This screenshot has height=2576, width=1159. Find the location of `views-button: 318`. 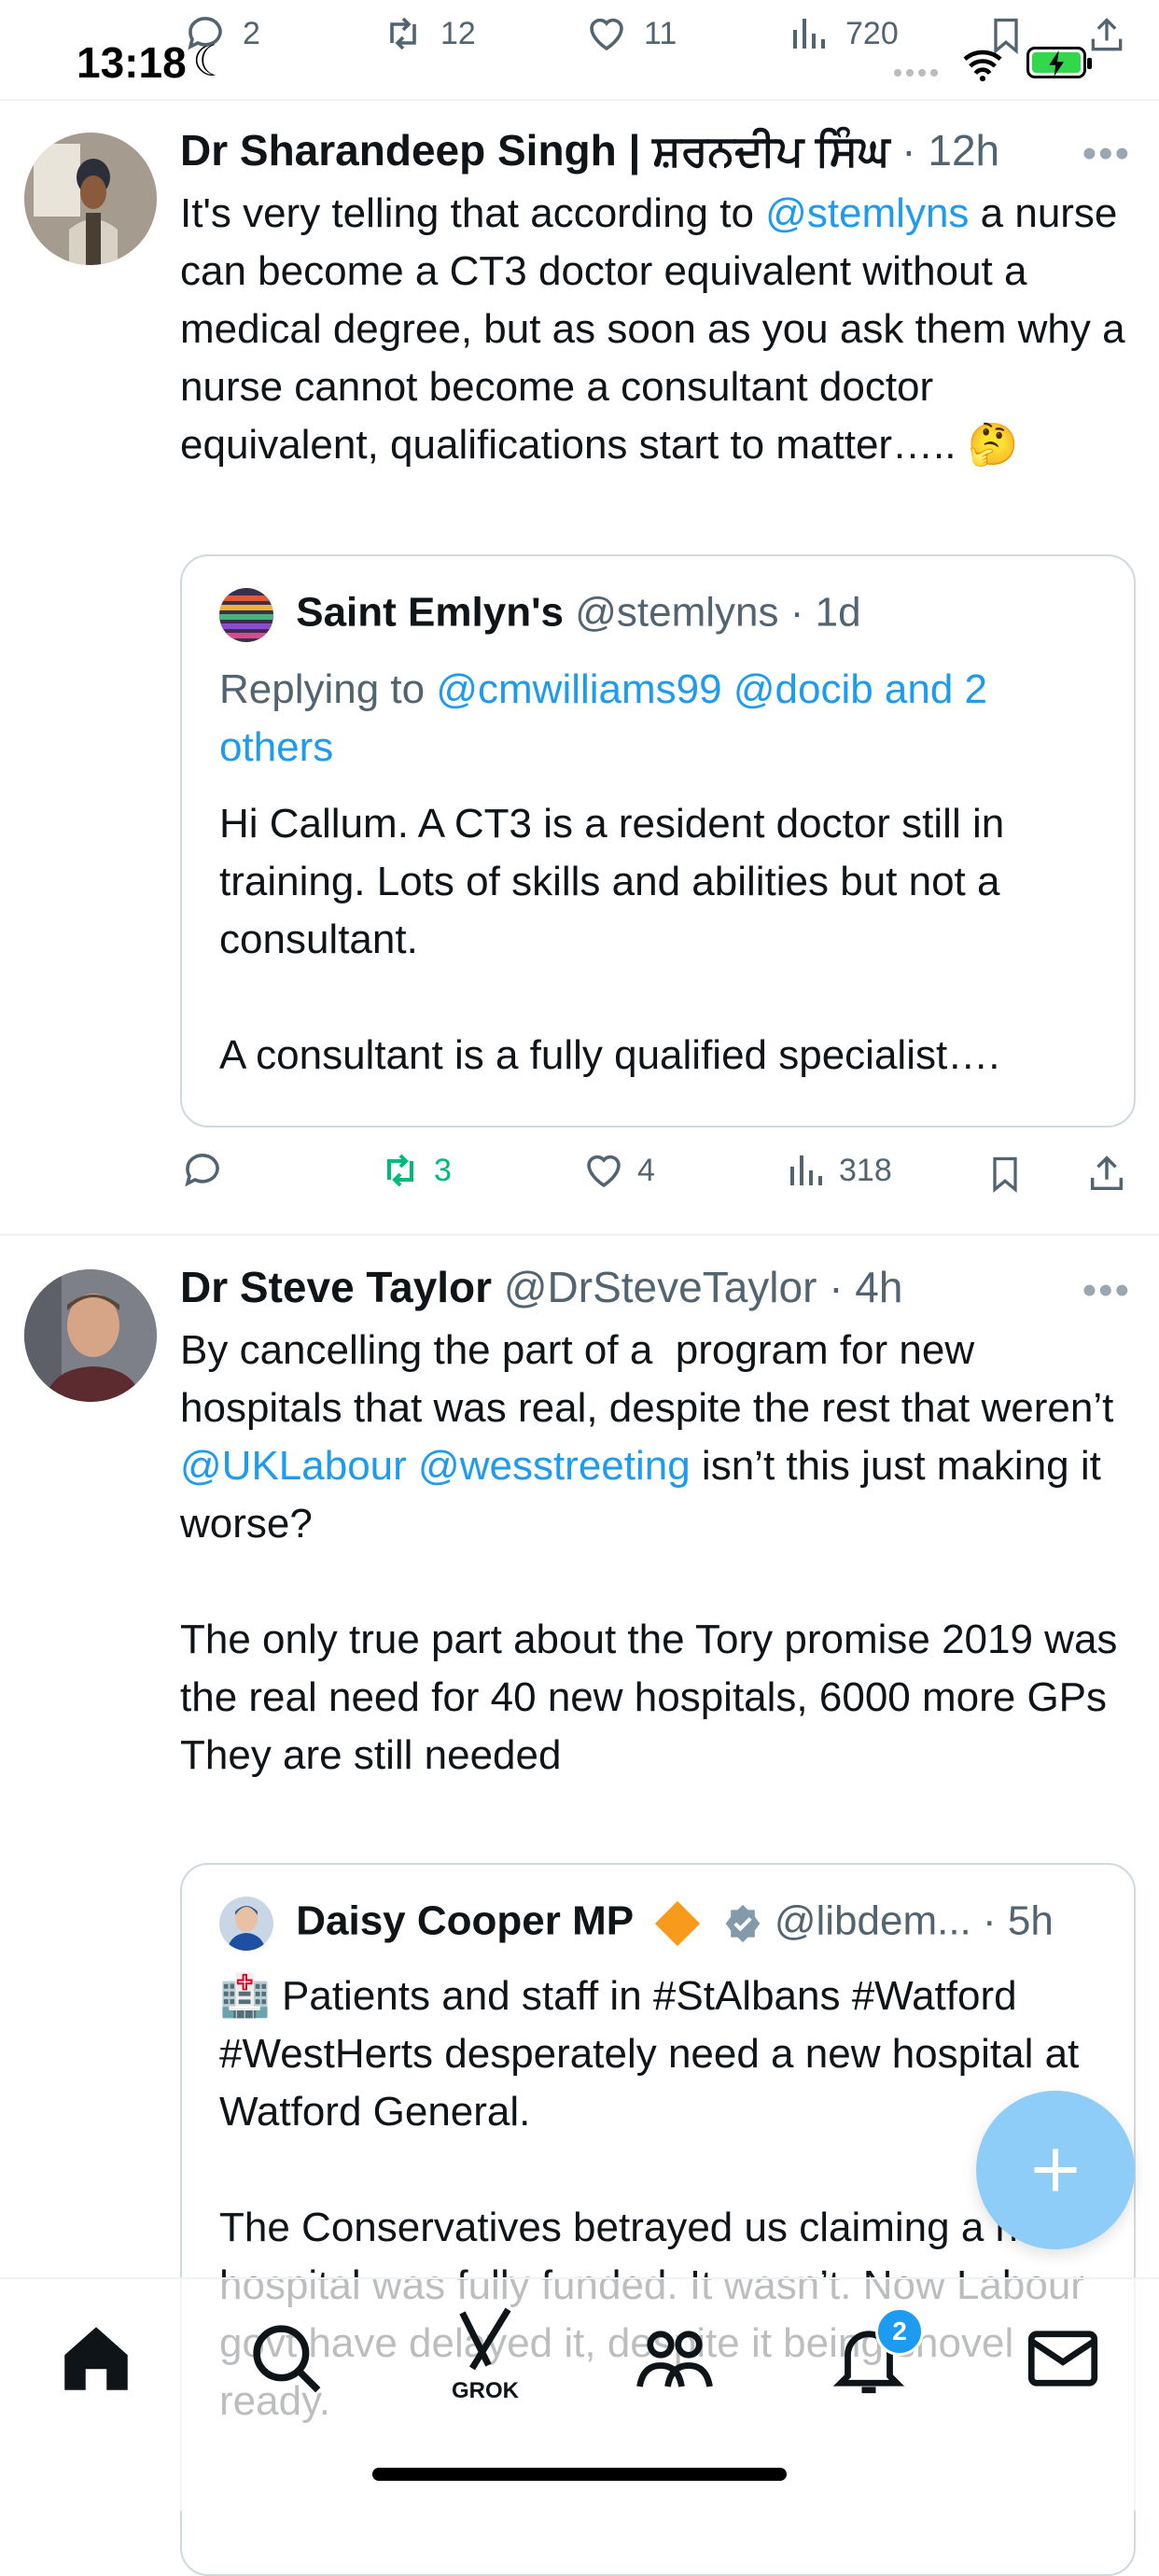

views-button: 318 is located at coordinates (837, 1170).